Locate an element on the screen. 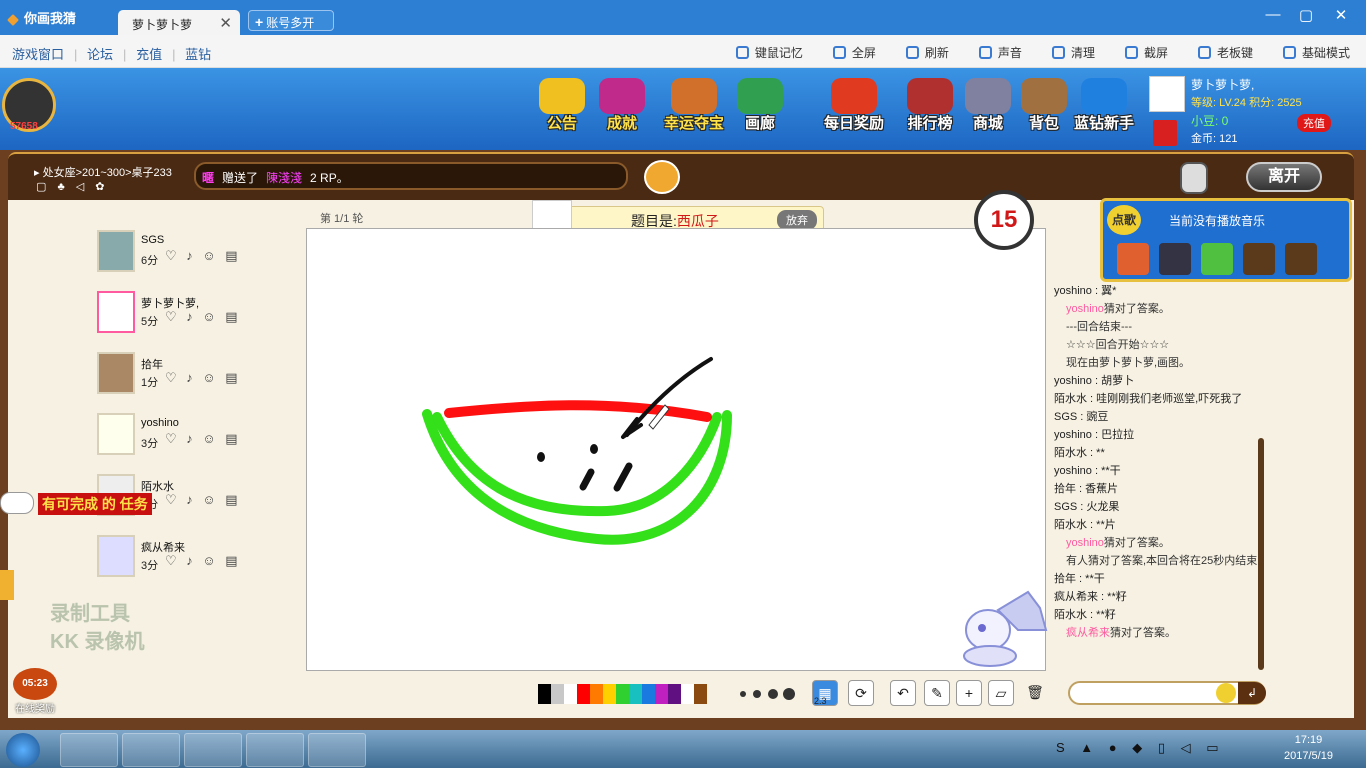  start-button is located at coordinates (23, 750).